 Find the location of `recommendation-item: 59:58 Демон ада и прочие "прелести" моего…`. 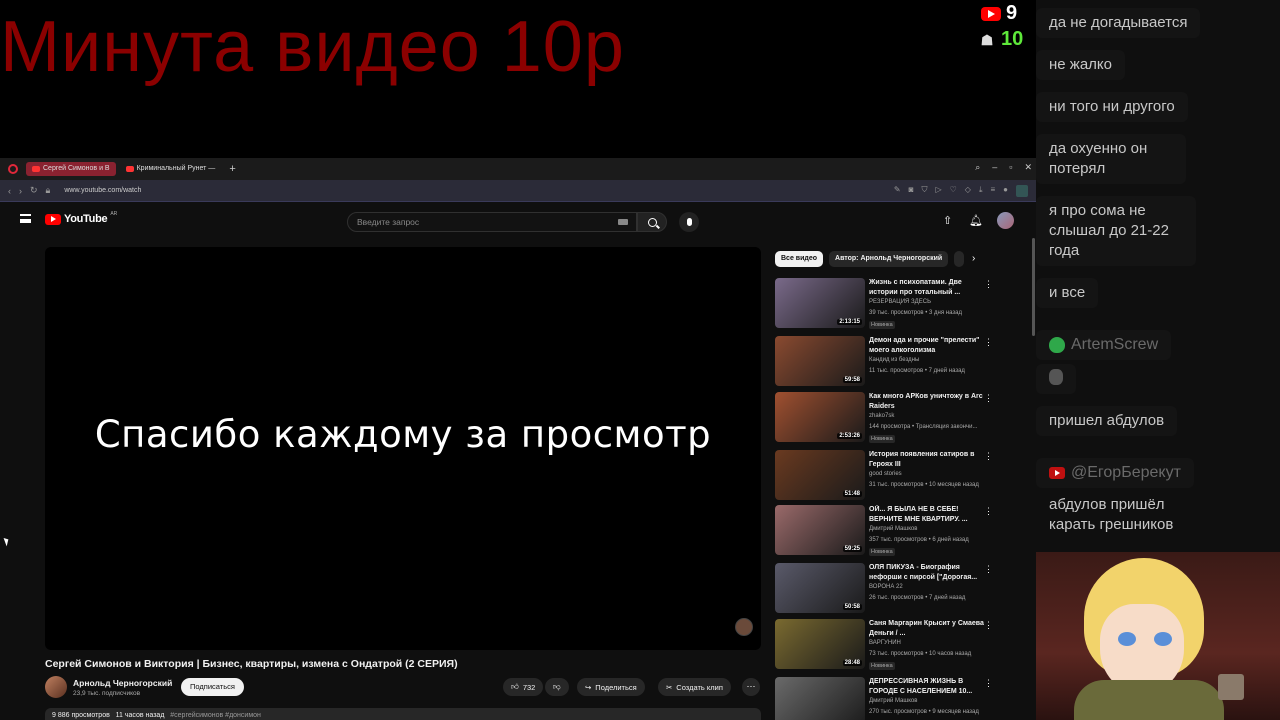

recommendation-item: 59:58 Демон ада и прочие "прелести" моего… is located at coordinates (900, 362).